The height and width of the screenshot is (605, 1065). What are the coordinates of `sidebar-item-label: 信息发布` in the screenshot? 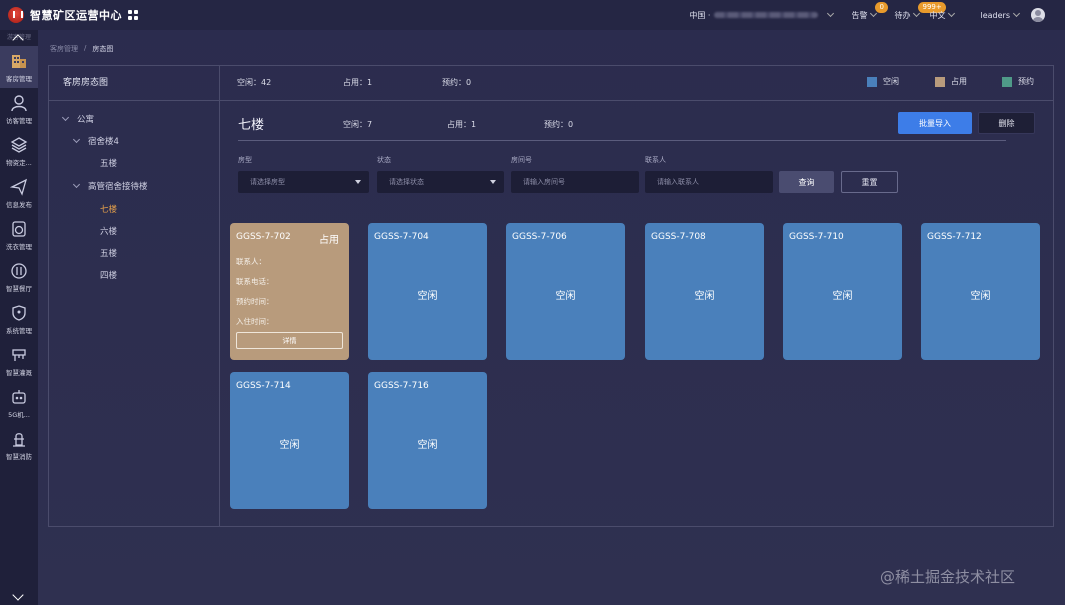 It's located at (19, 204).